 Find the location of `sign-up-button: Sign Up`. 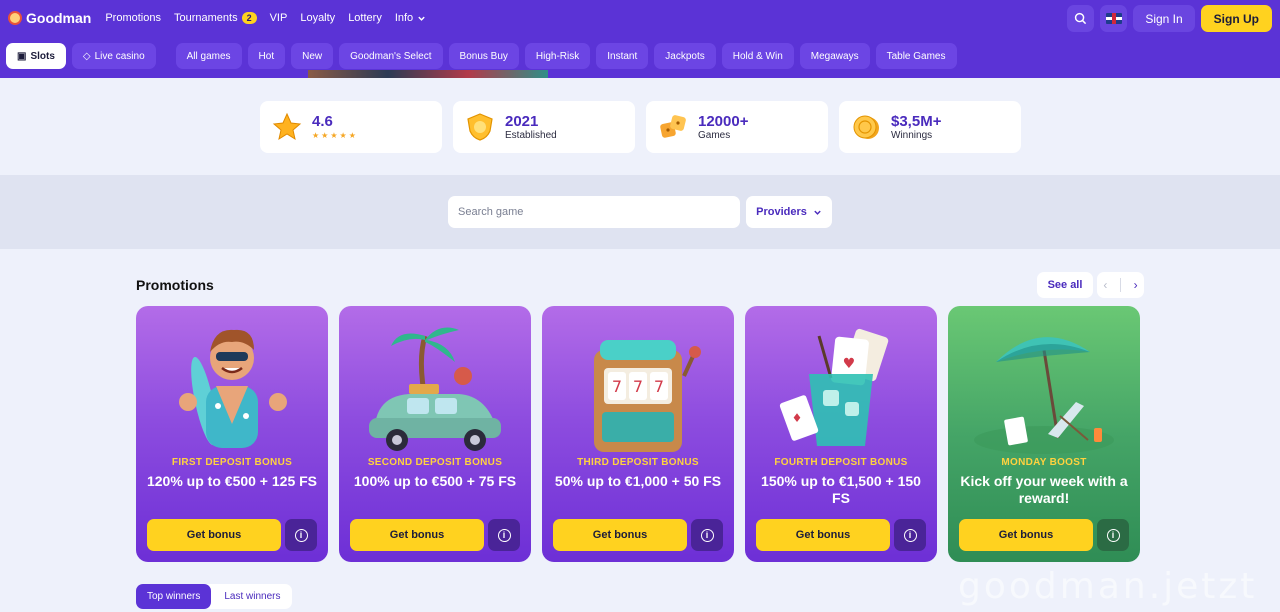

sign-up-button: Sign Up is located at coordinates (1236, 18).